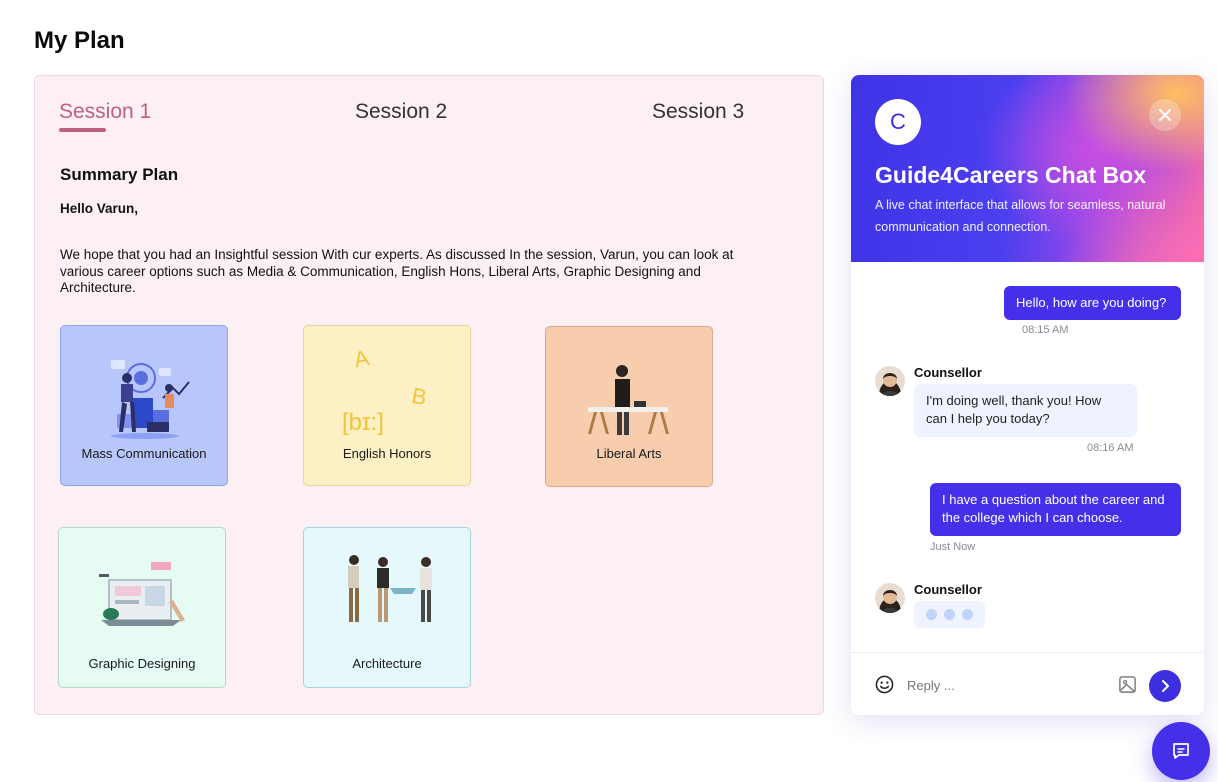  What do you see at coordinates (1092, 303) in the screenshot?
I see `user-message: Hello, how are you doing?` at bounding box center [1092, 303].